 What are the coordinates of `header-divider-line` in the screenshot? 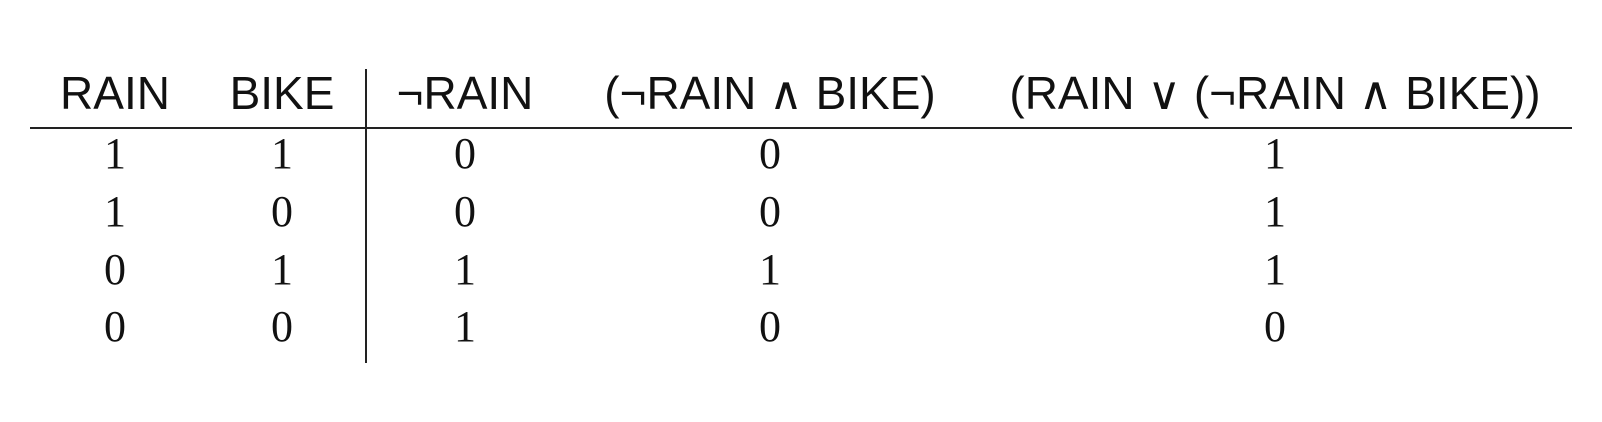 It's located at (801, 128).